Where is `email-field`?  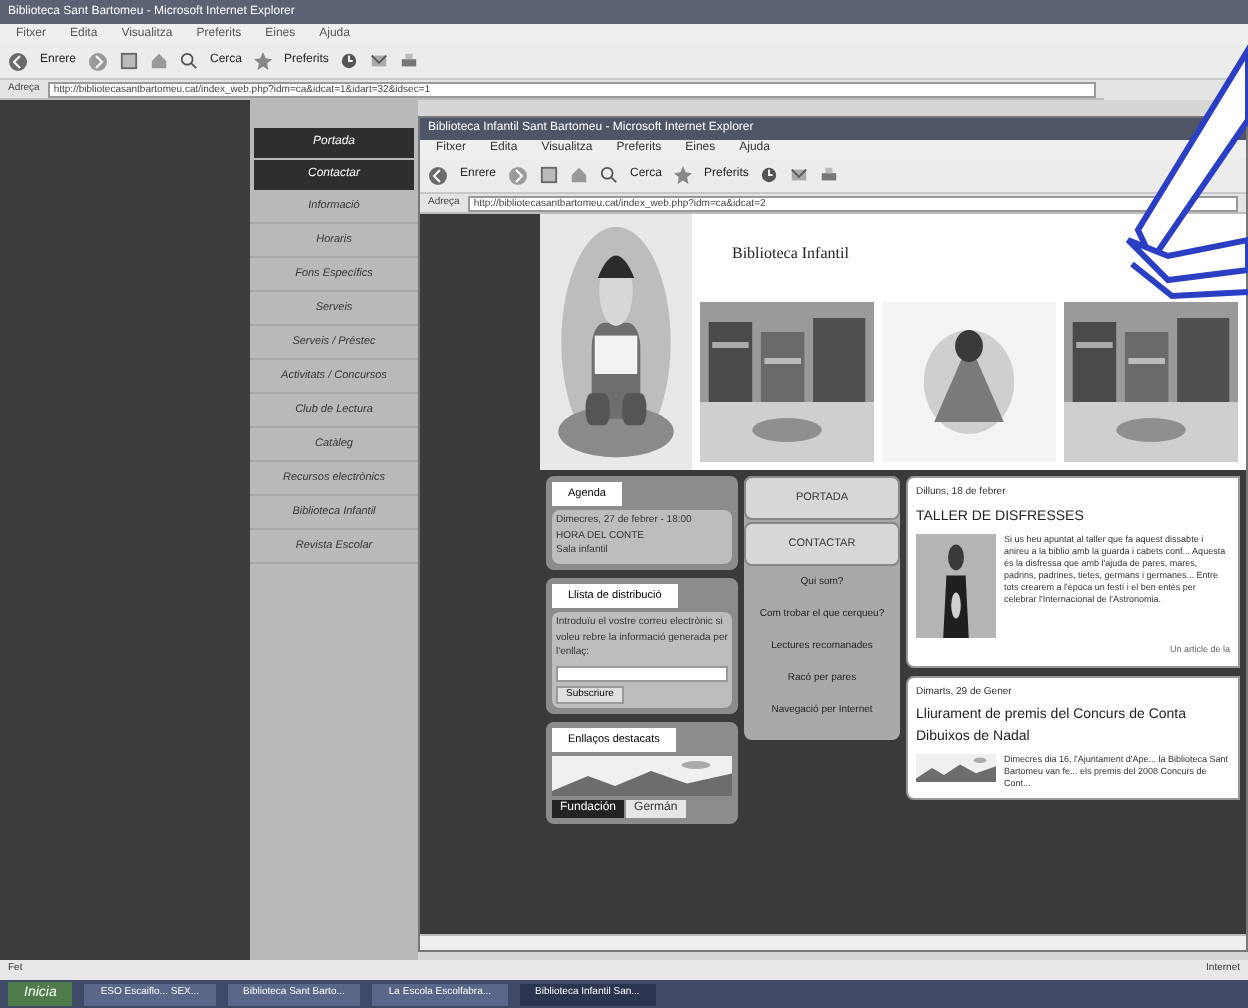
email-field is located at coordinates (642, 673).